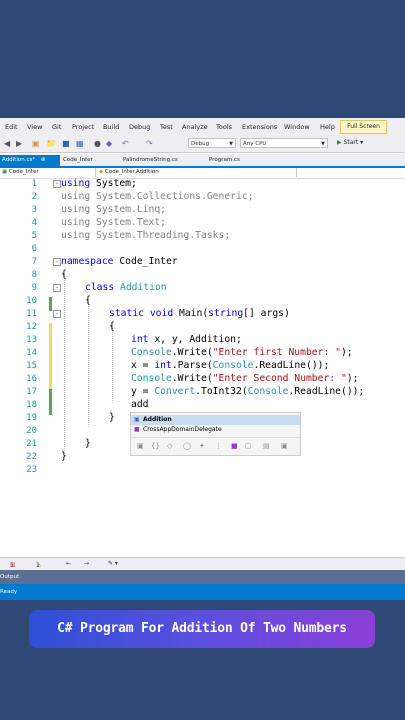 The width and height of the screenshot is (405, 720). Describe the element at coordinates (50, 356) in the screenshot. I see `change-marker-unsaved` at that location.